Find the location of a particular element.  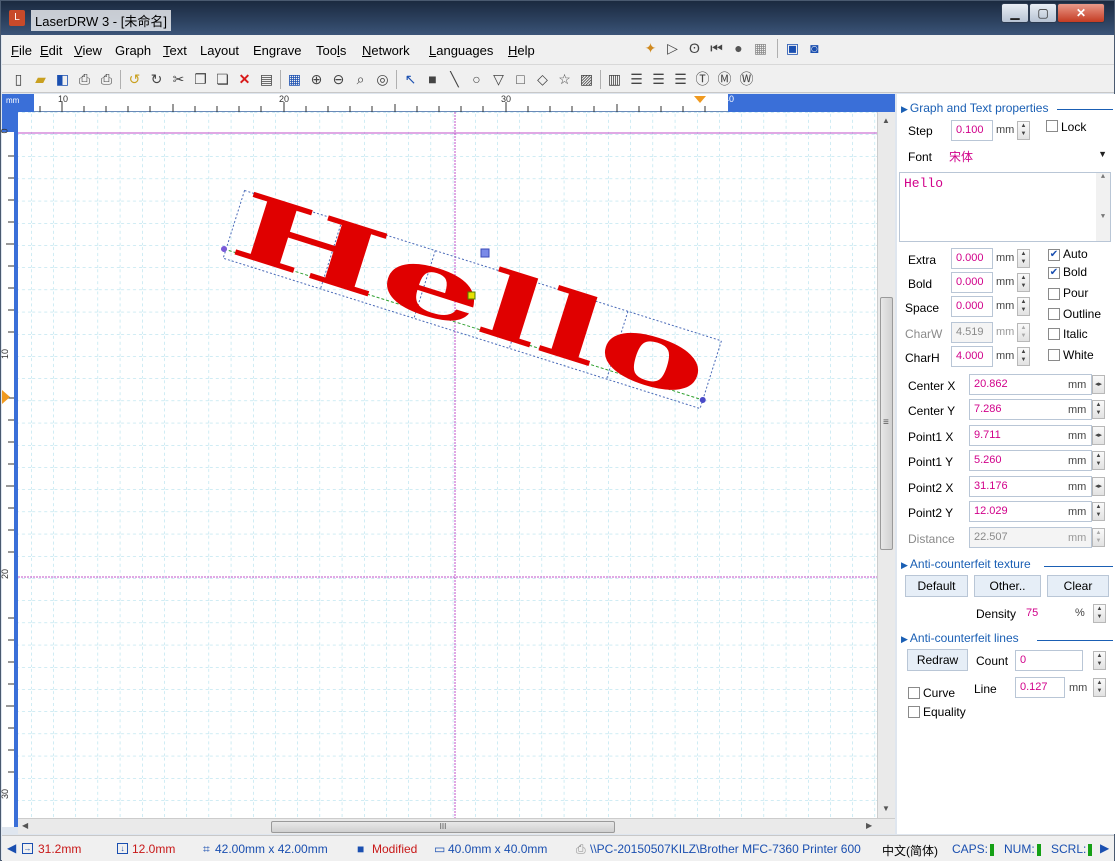

paste-icon: ❏ is located at coordinates (222, 79).